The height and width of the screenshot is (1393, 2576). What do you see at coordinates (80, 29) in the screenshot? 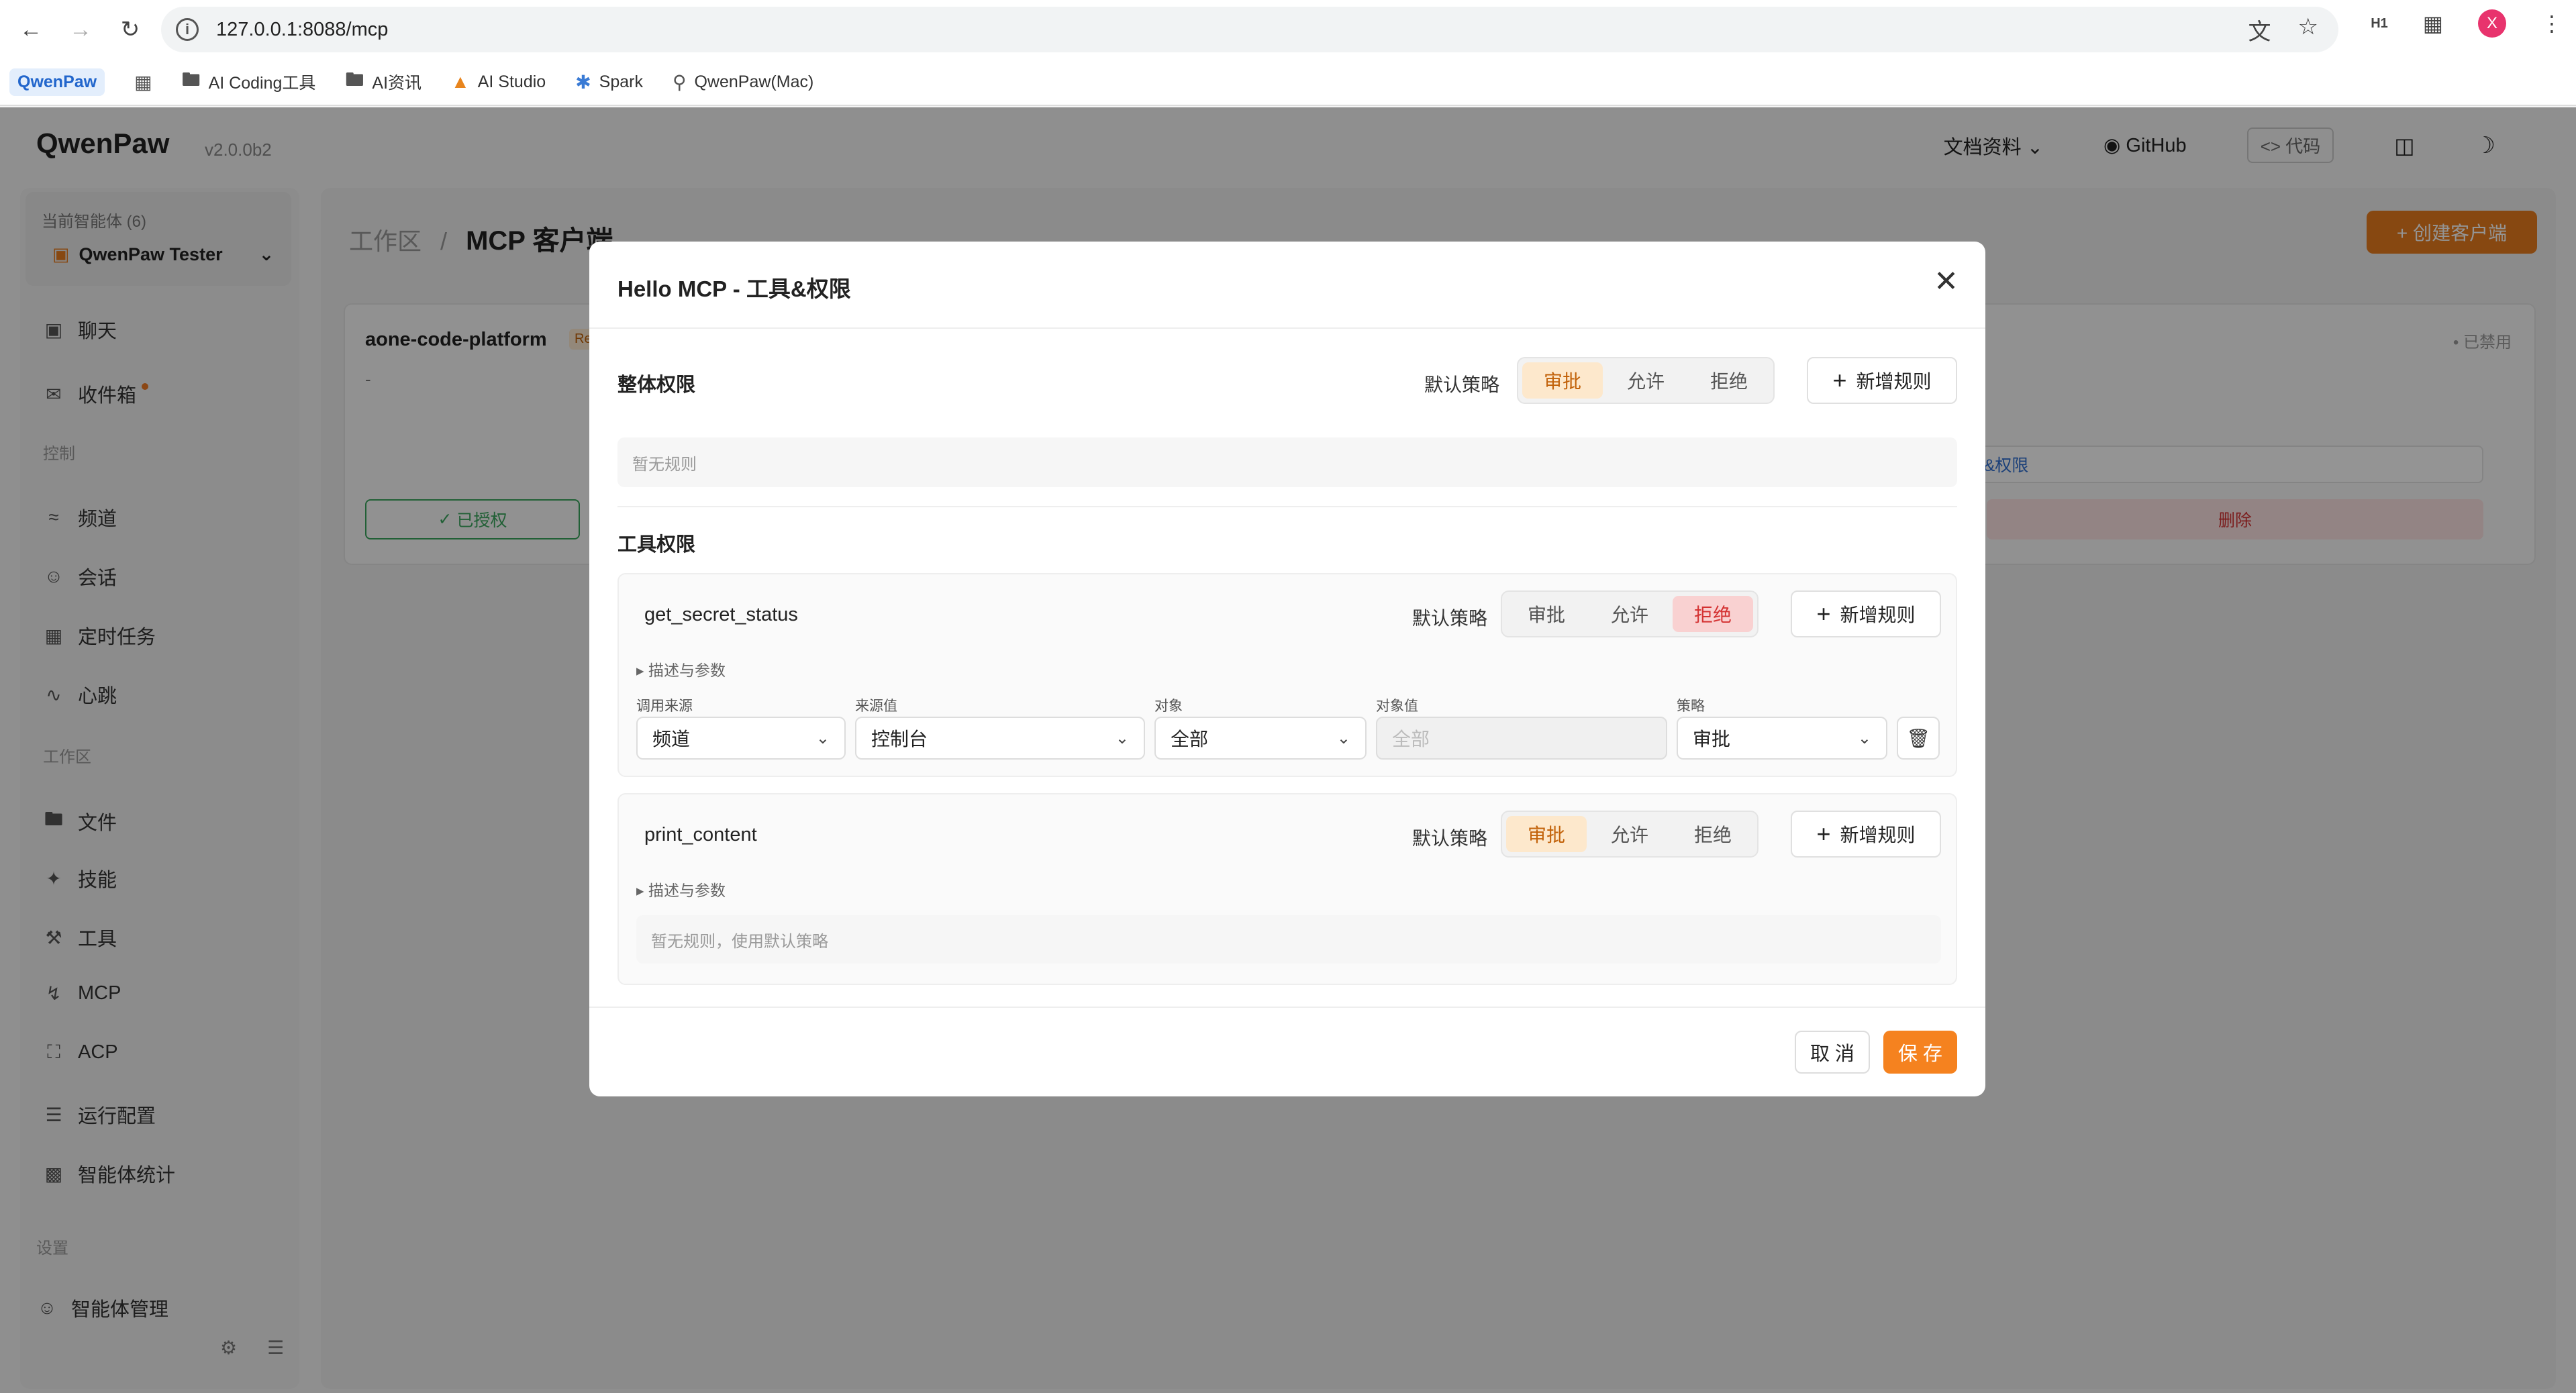
I see `forward-arrow-icon: →` at bounding box center [80, 29].